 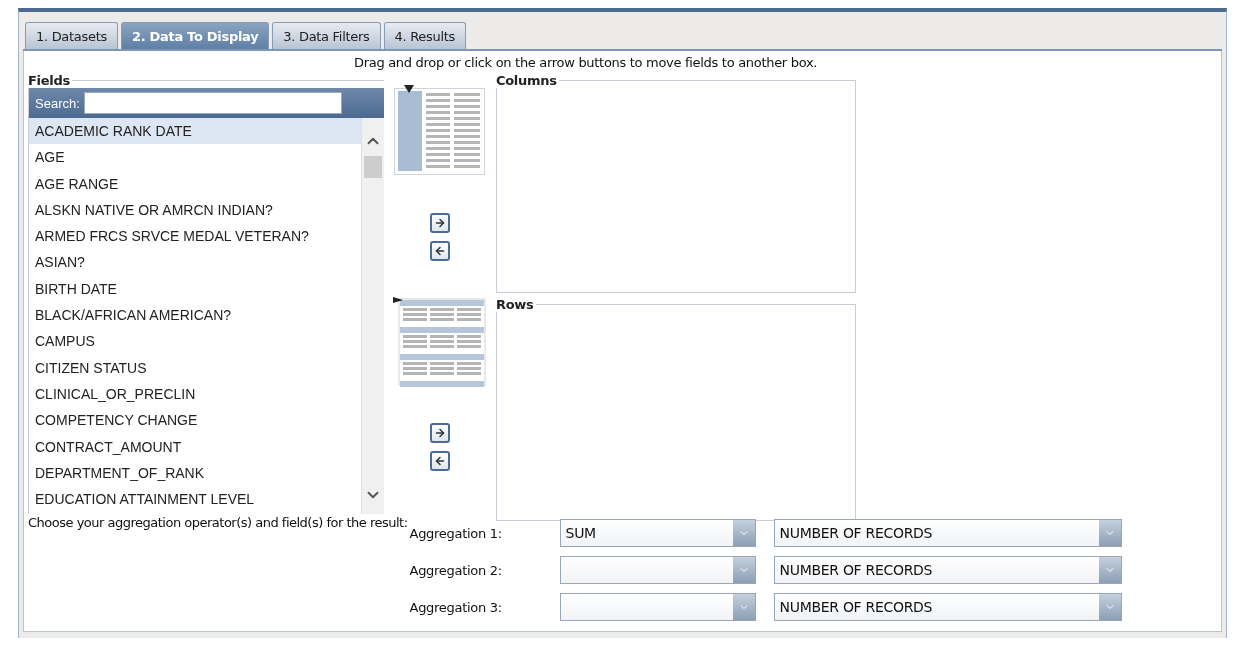 What do you see at coordinates (586, 63) in the screenshot?
I see `instruction-text: Drag and drop or click on the arrow buttons to move fields to another box.` at bounding box center [586, 63].